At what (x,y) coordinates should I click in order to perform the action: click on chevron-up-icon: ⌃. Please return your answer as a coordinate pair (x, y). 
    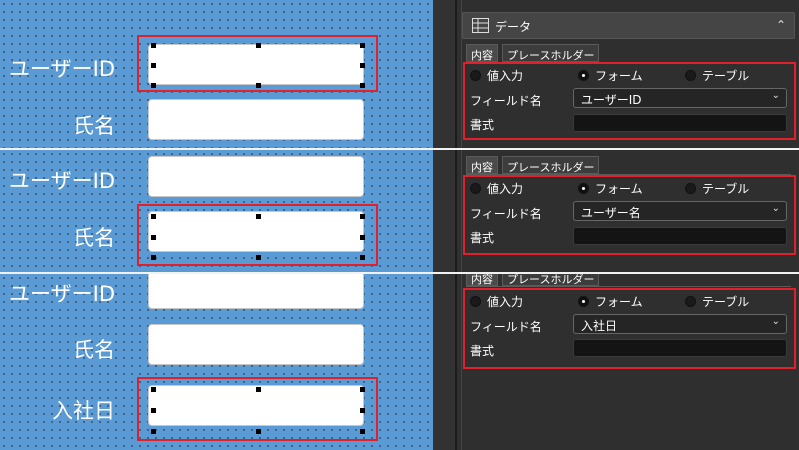
    Looking at the image, I should click on (781, 25).